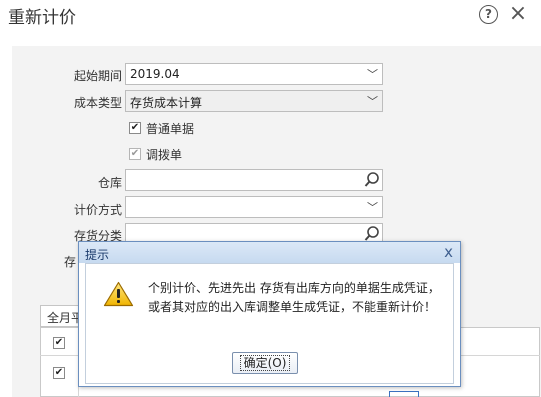  Describe the element at coordinates (155, 74) in the screenshot. I see `start-period-value: 2019.04` at that location.